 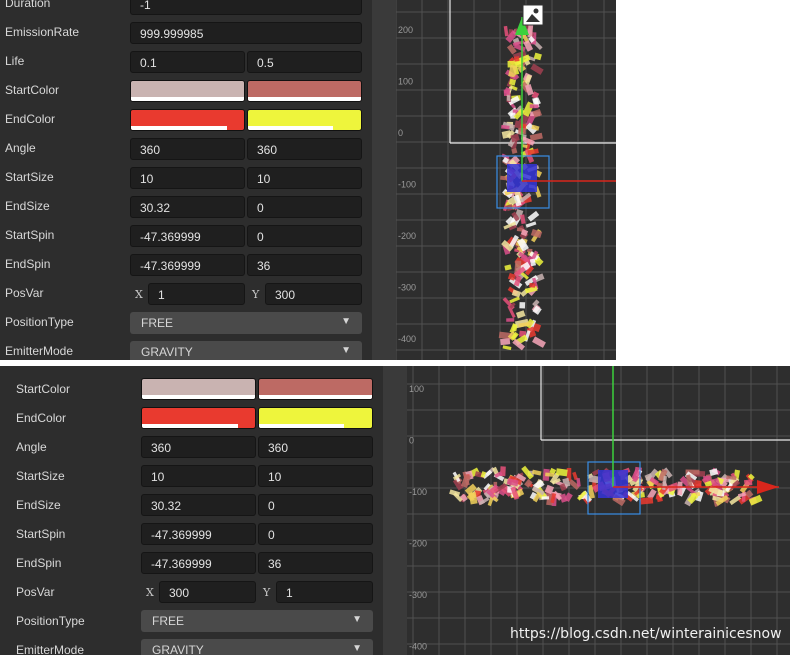 I want to click on property-label: EndSize, so click(x=38, y=505).